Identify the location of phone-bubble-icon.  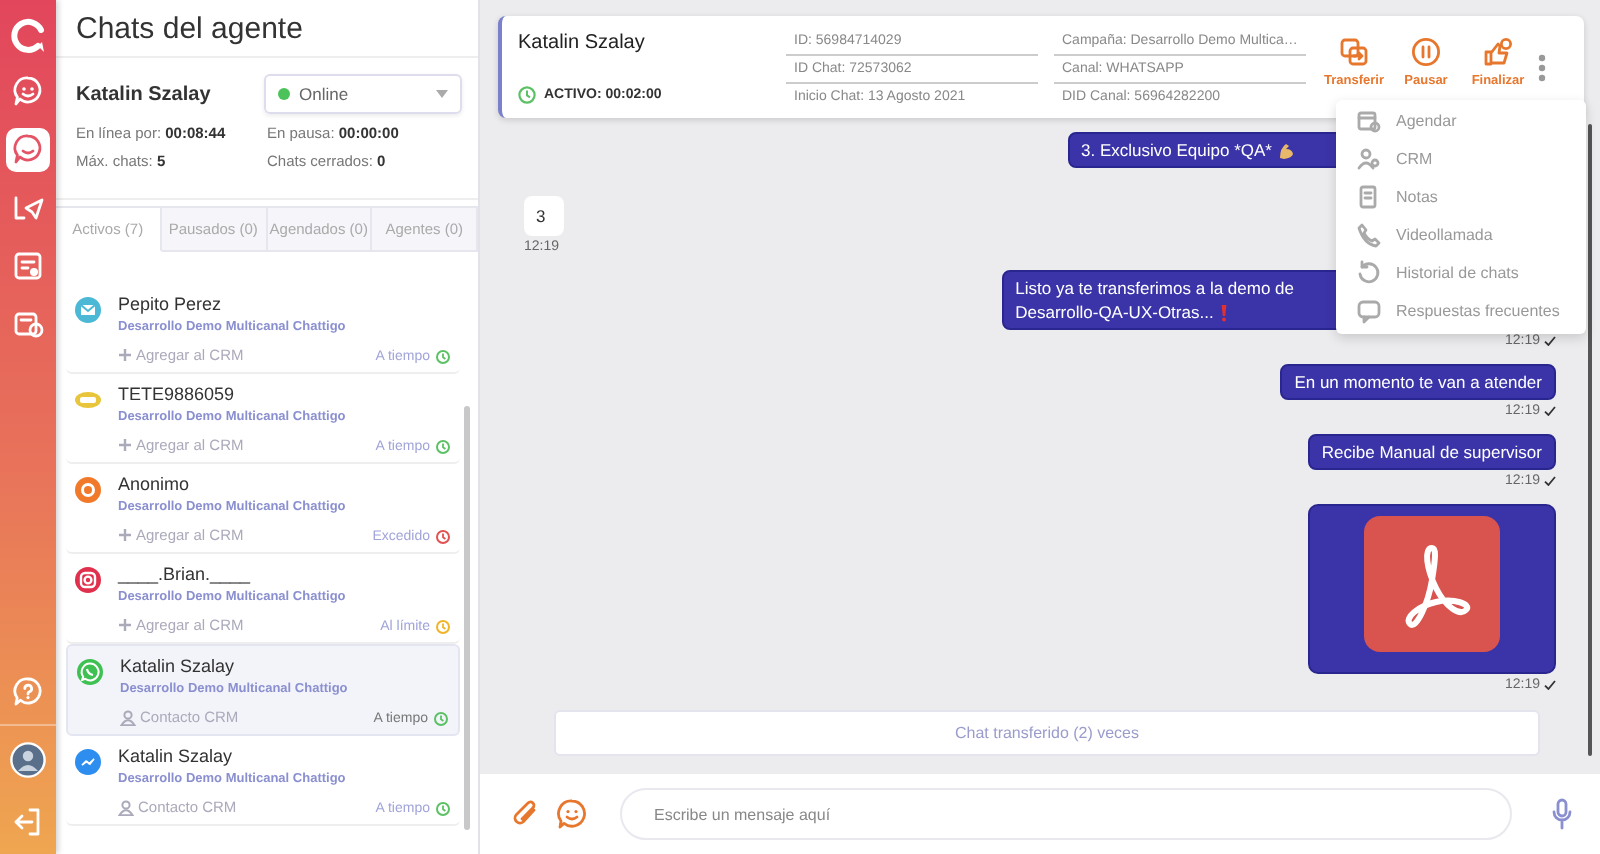
(90, 672).